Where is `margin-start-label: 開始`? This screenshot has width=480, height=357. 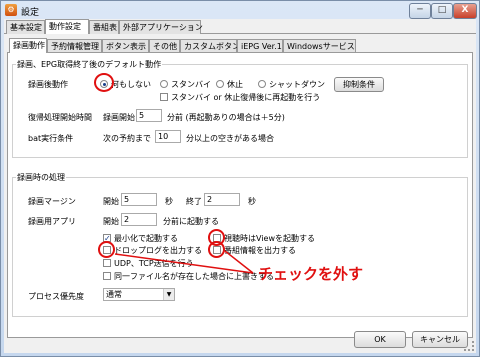 margin-start-label: 開始 is located at coordinates (111, 201).